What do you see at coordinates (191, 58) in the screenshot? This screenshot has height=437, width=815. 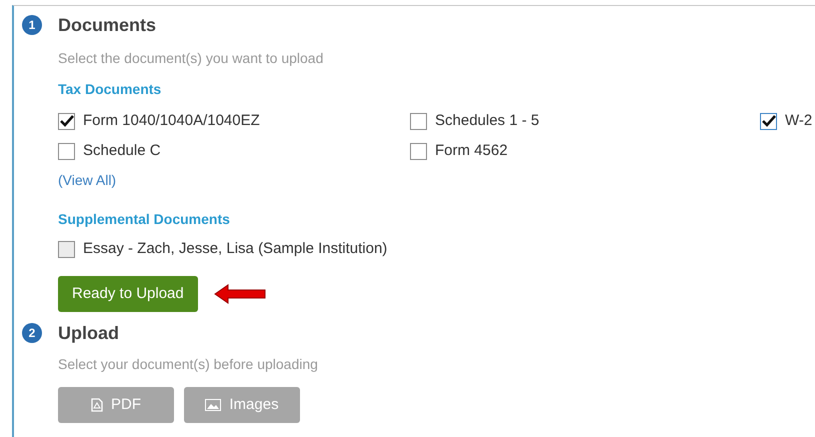 I see `step-subtitle: Select the document(s) you want to upload` at bounding box center [191, 58].